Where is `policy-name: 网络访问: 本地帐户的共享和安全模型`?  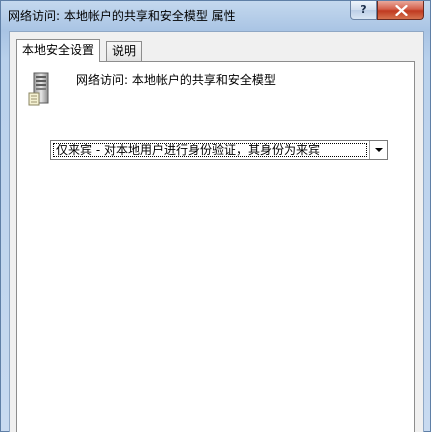
policy-name: 网络访问: 本地帐户的共享和安全模型 is located at coordinates (176, 80).